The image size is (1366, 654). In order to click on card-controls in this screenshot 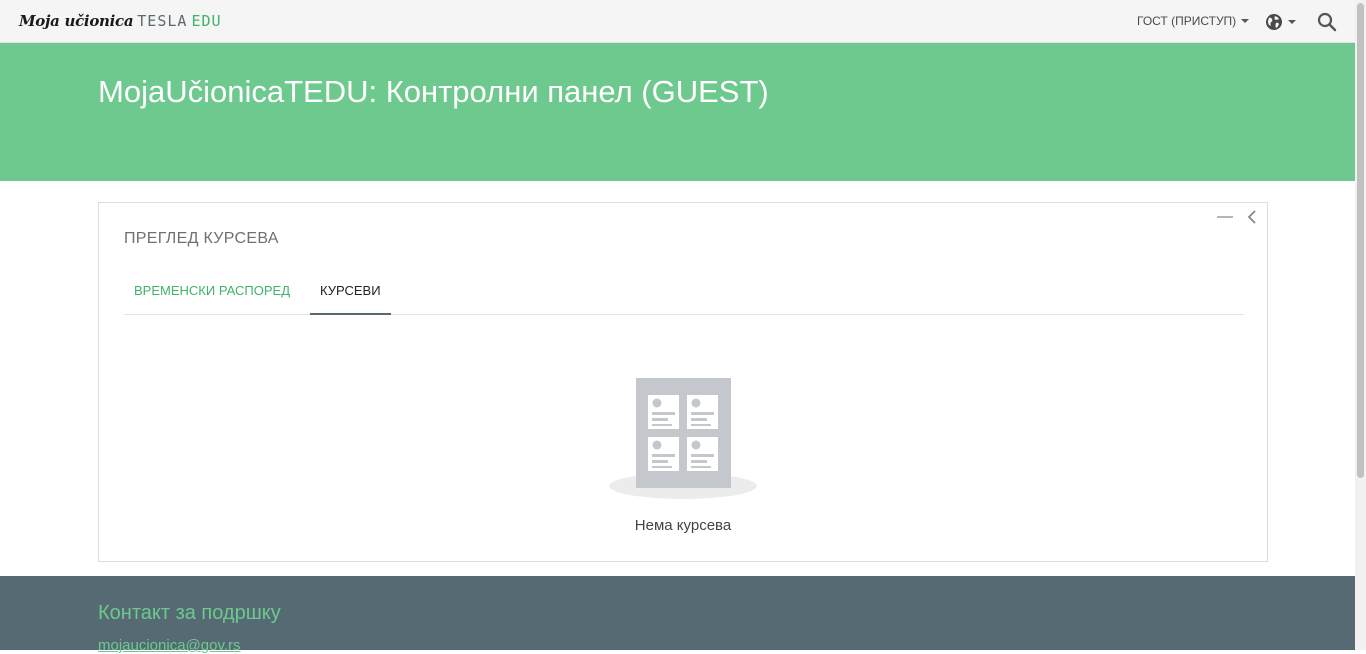, I will do `click(1237, 217)`.